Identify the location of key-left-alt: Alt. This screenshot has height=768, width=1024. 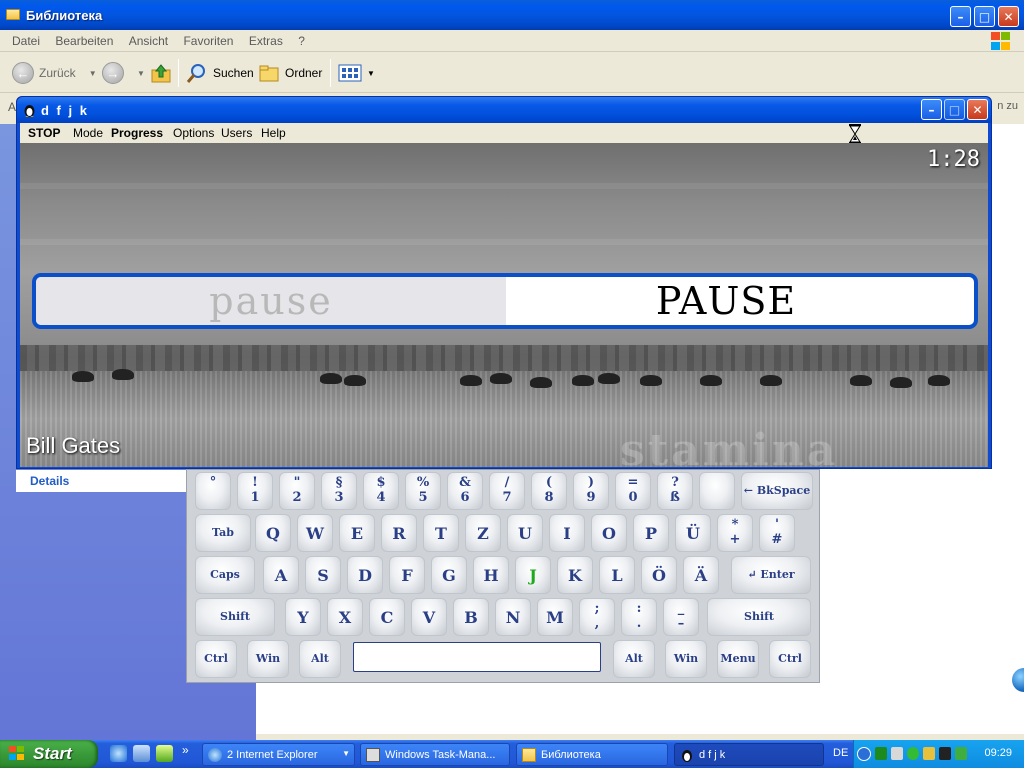
(320, 659).